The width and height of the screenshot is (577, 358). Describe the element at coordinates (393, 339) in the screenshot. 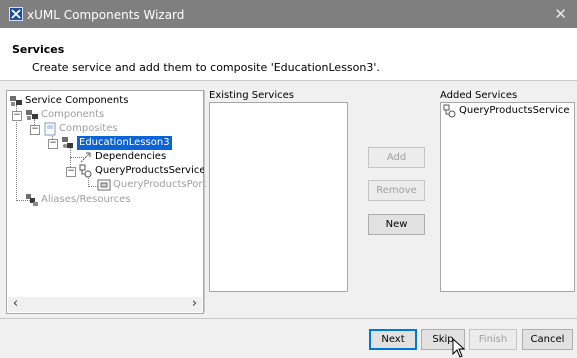

I see `next-button: Next` at that location.